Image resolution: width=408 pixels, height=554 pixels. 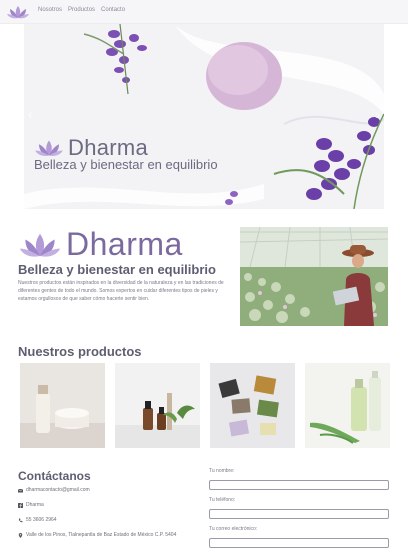 What do you see at coordinates (20, 490) in the screenshot?
I see `envelope-icon` at bounding box center [20, 490].